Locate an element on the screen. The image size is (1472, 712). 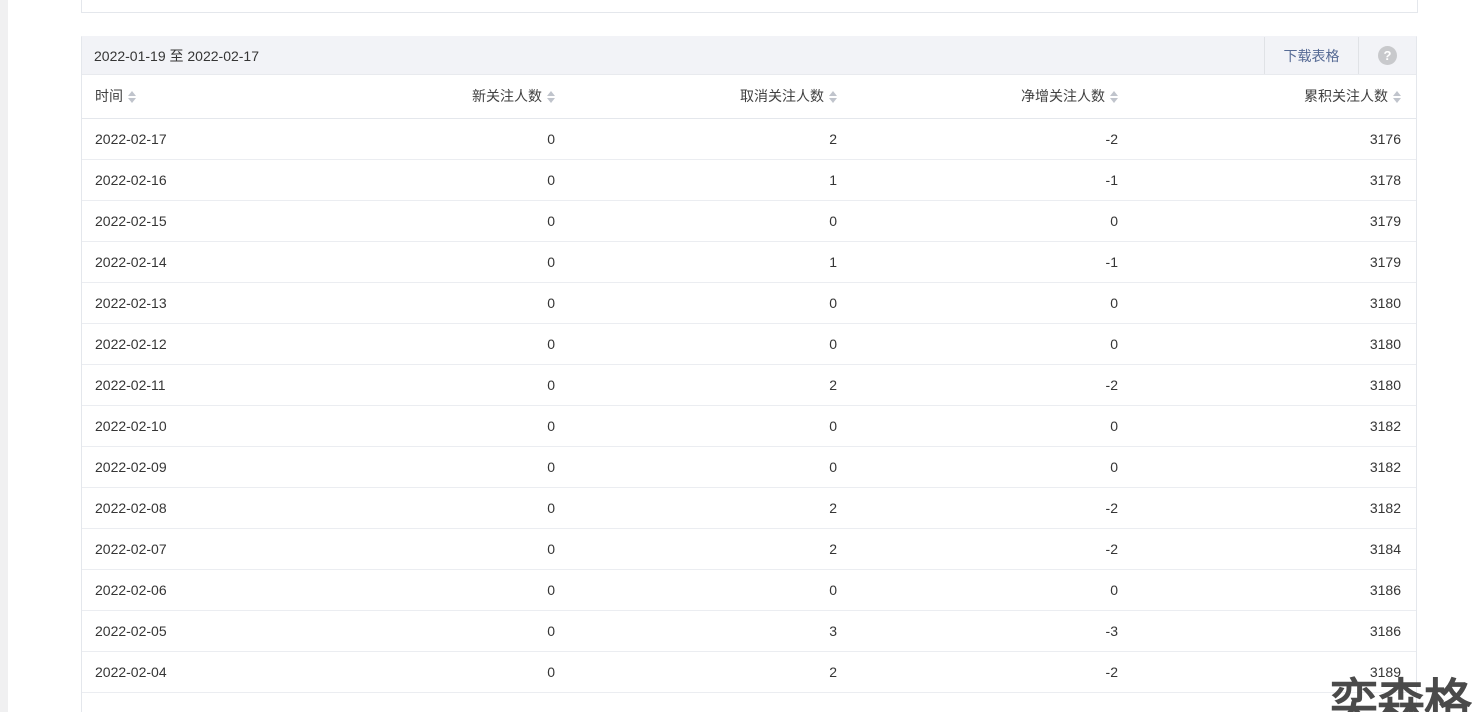
cell-date: 2022-02-06 is located at coordinates (177, 590).